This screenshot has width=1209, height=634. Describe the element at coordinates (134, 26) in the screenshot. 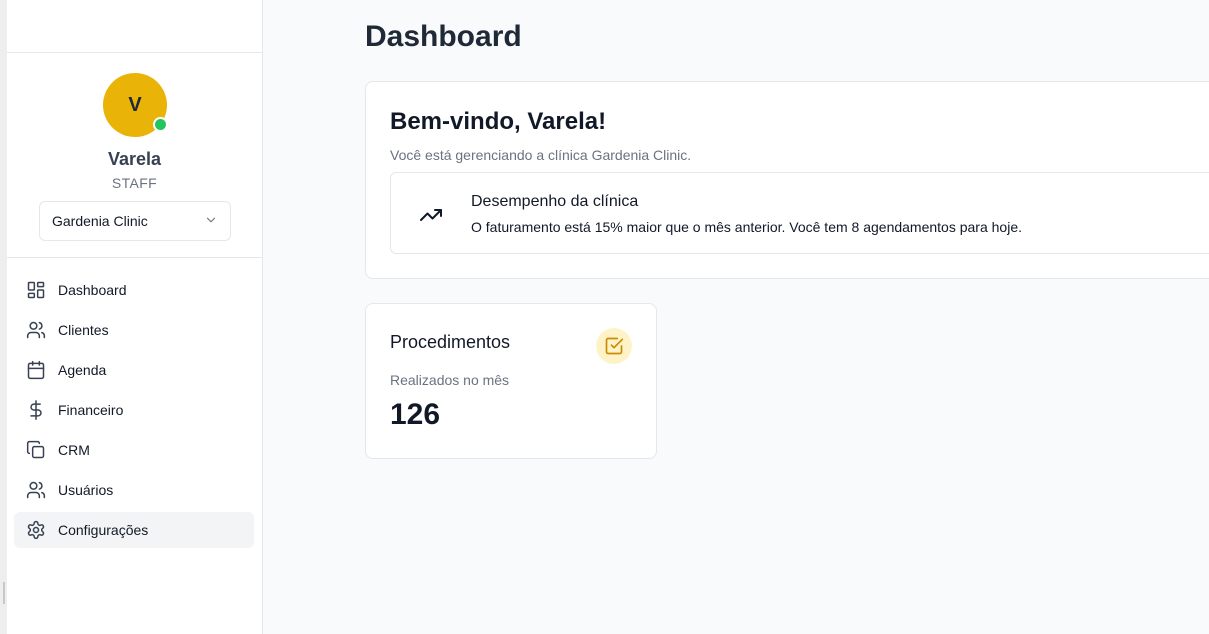

I see `sidebar-header` at that location.